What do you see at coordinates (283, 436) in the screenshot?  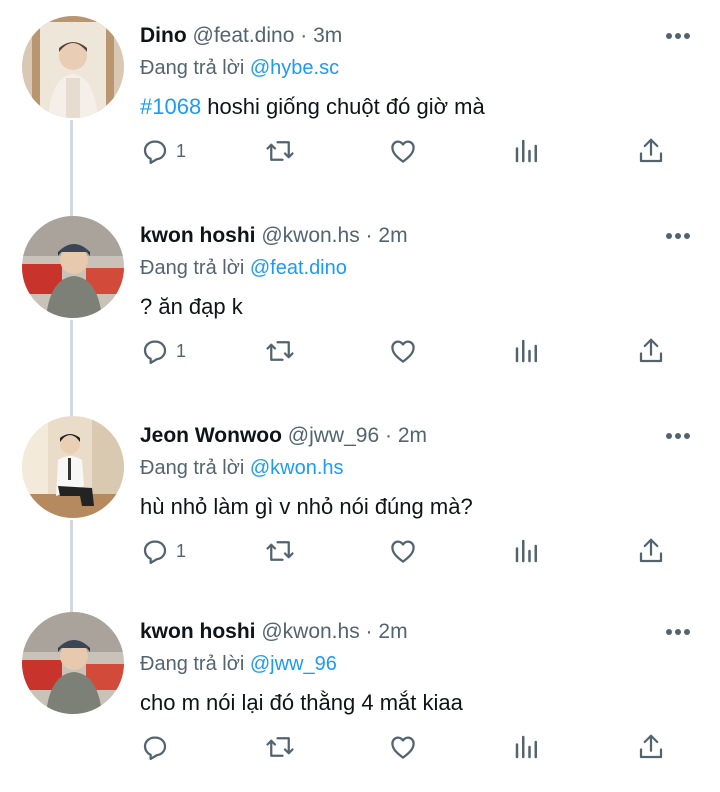 I see `tweet-header: Jeon Wonwoo @jww_96 · 2m` at bounding box center [283, 436].